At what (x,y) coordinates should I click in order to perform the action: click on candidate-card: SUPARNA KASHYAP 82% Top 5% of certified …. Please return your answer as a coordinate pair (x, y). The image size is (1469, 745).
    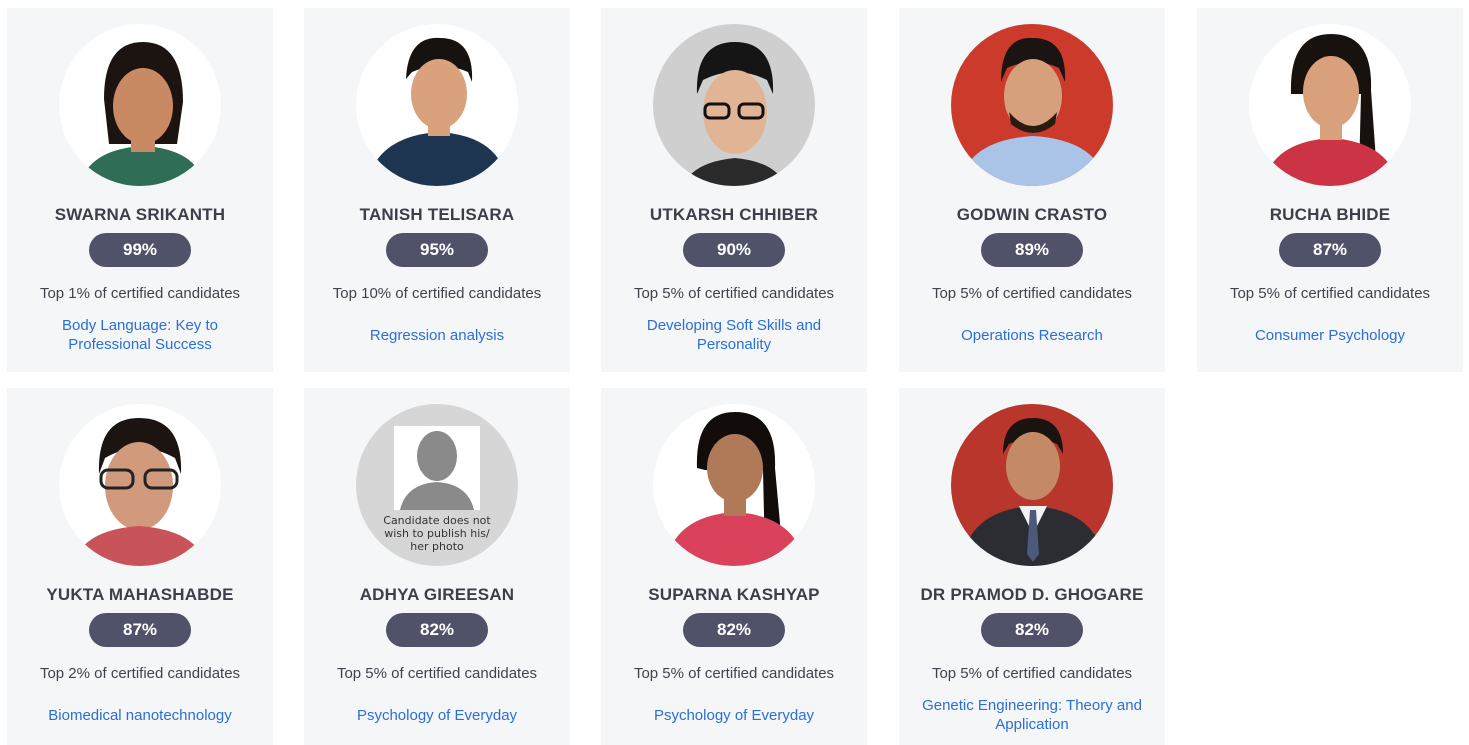
    Looking at the image, I should click on (734, 566).